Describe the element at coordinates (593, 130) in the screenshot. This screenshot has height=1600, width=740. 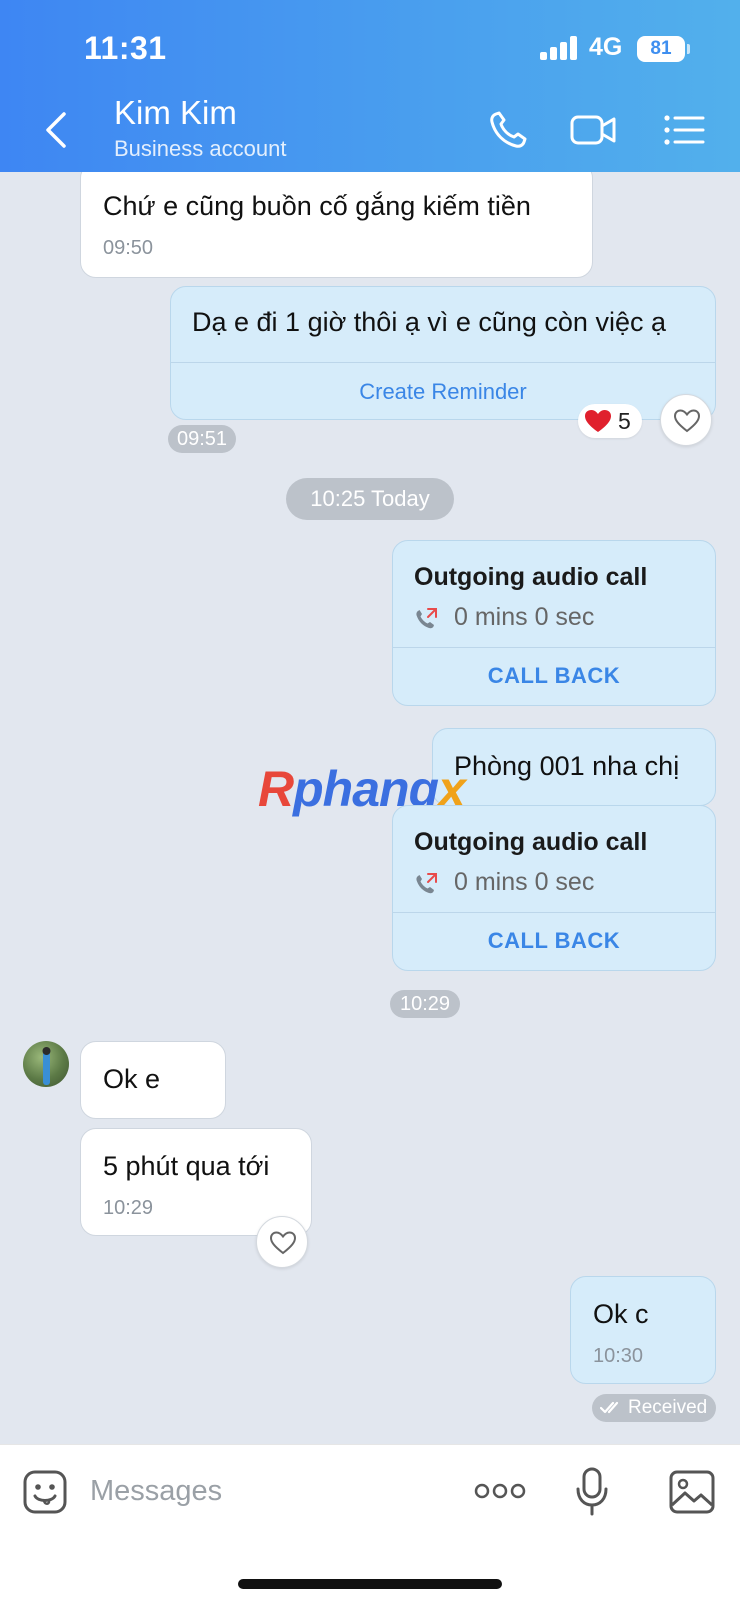
I see `video-camera-icon` at that location.